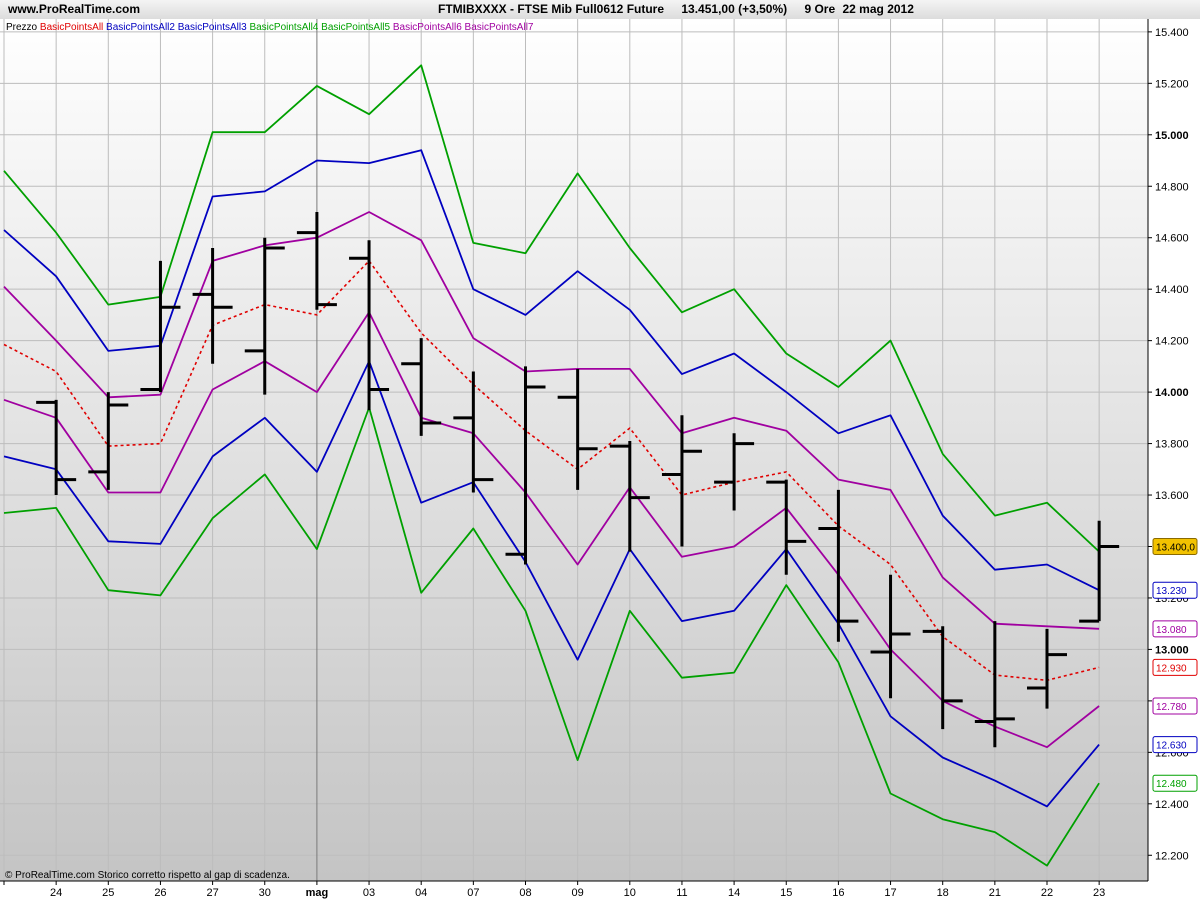 The width and height of the screenshot is (1200, 900). What do you see at coordinates (283, 27) in the screenshot?
I see `legend-item: BasicPointsAll4` at bounding box center [283, 27].